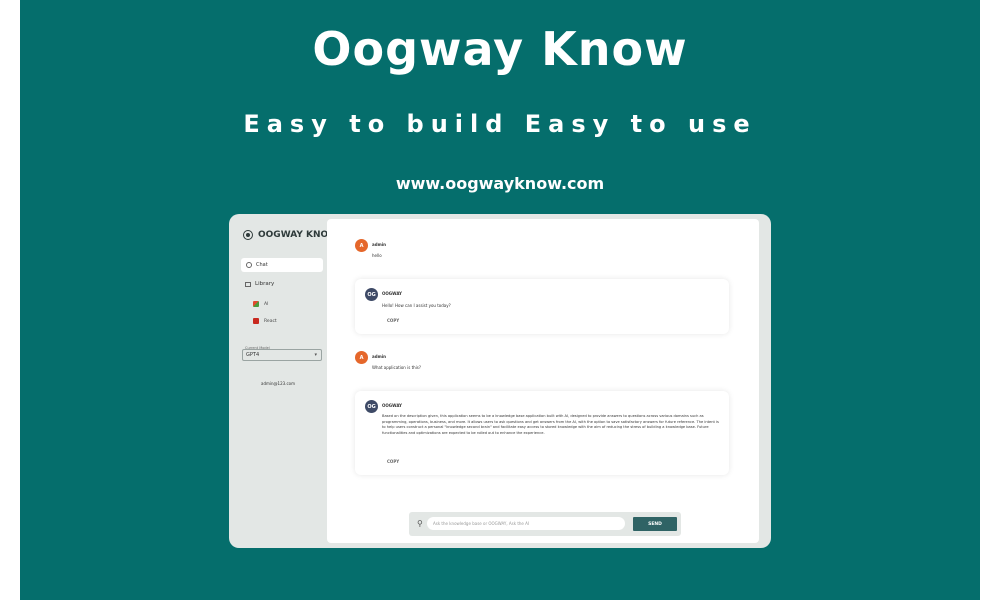 The image size is (1000, 600). What do you see at coordinates (290, 235) in the screenshot?
I see `brand: OOGWAY KNOW` at bounding box center [290, 235].